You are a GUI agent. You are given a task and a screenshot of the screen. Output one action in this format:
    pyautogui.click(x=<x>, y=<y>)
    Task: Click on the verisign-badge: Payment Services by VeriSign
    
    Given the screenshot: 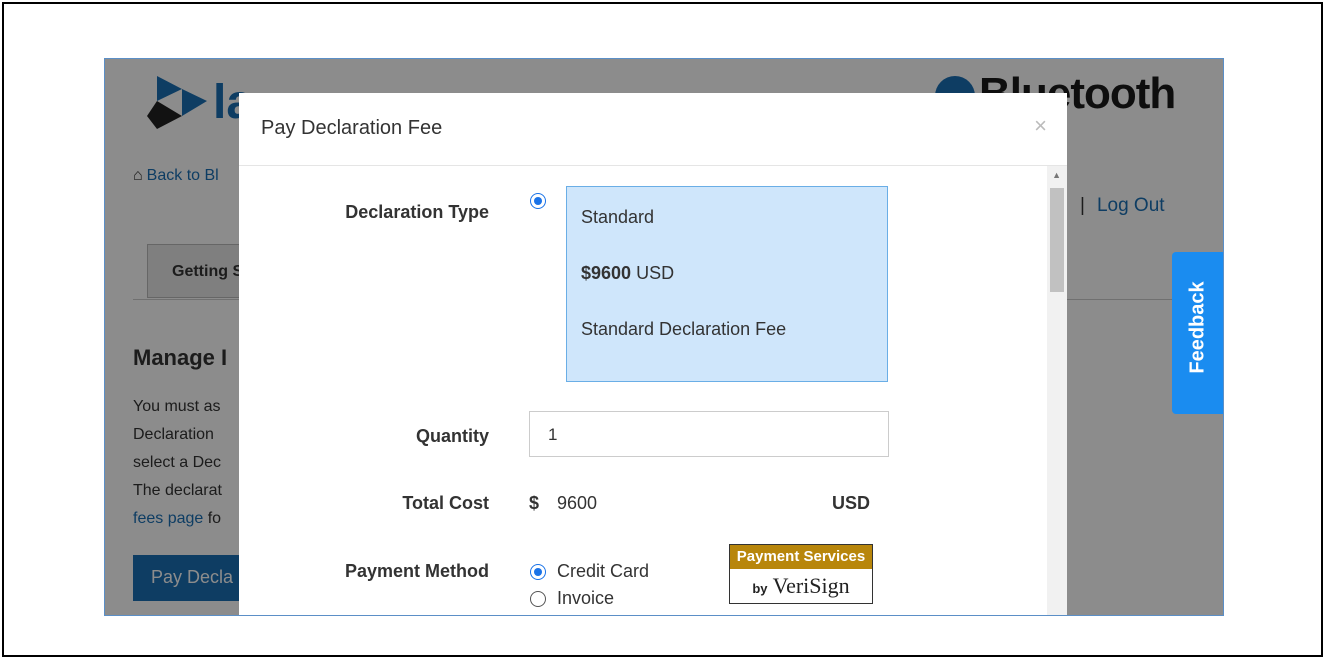 What is the action you would take?
    pyautogui.click(x=801, y=574)
    